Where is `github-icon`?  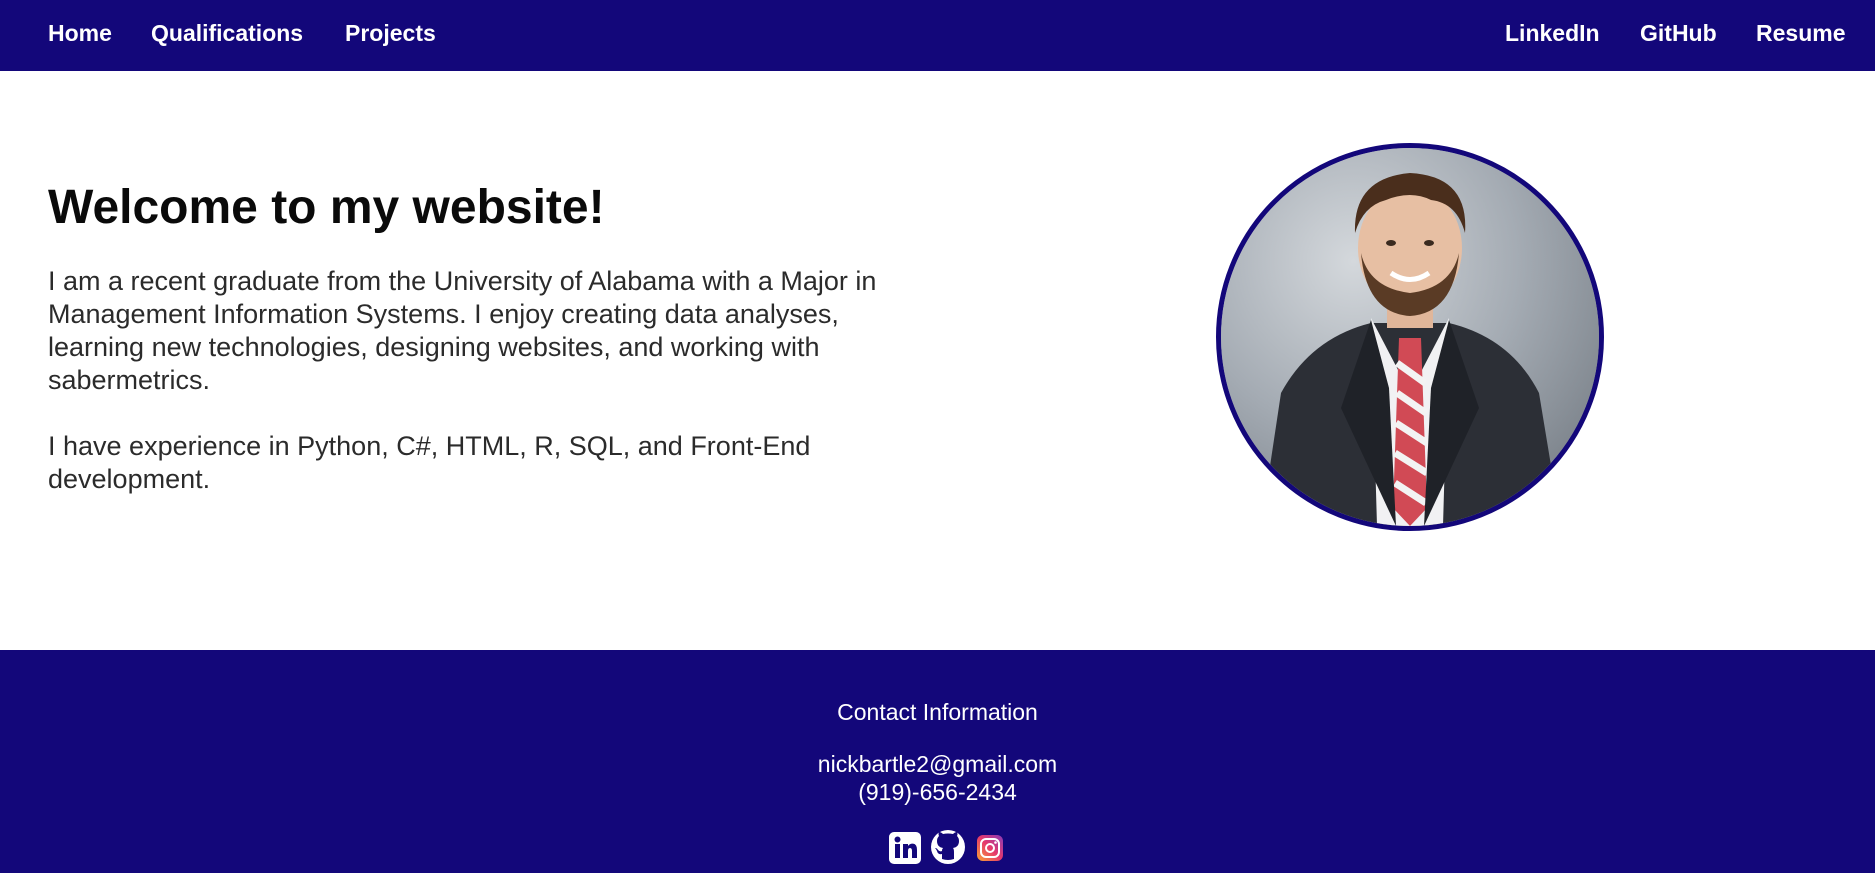
github-icon is located at coordinates (948, 847).